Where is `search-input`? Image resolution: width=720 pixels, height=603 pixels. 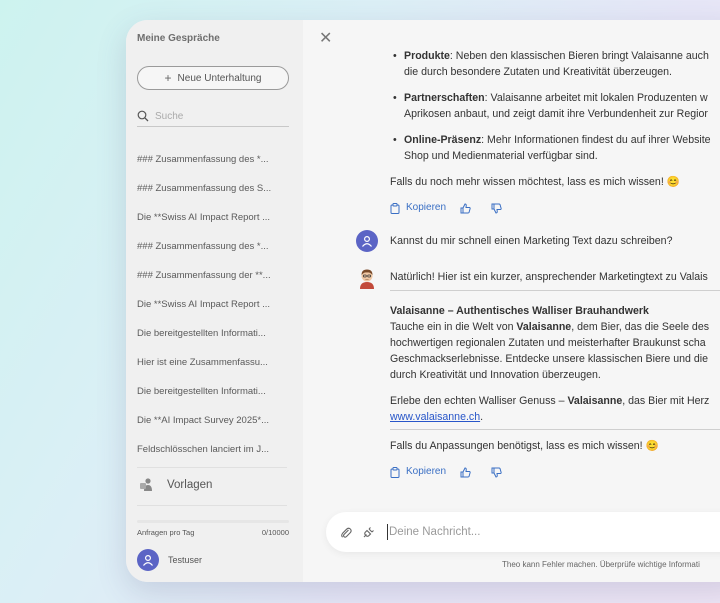 search-input is located at coordinates (215, 116).